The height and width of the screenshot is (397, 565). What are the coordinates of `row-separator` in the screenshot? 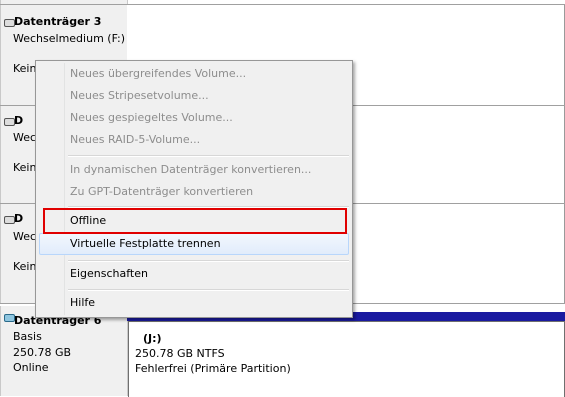 It's located at (282, 4).